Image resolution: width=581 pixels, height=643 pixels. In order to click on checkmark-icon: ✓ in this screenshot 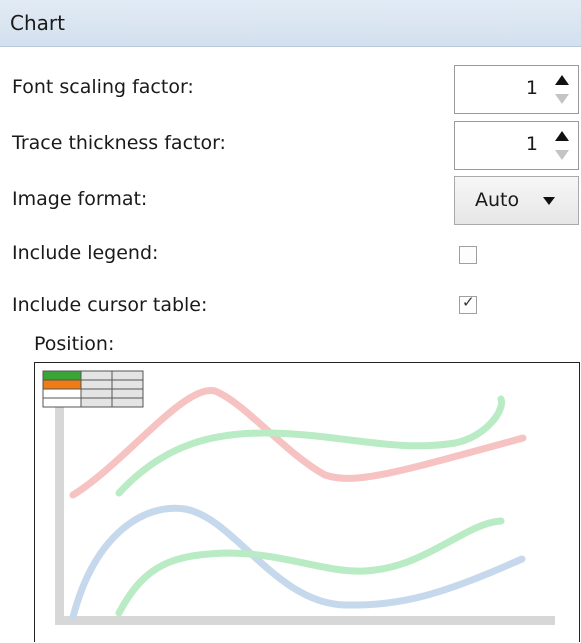, I will do `click(468, 302)`.